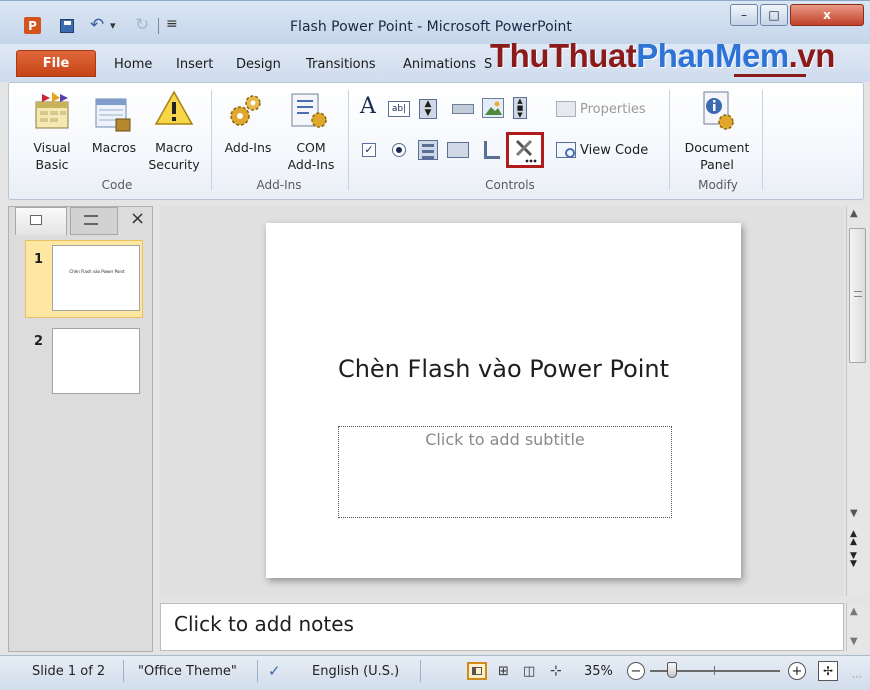  I want to click on tab-design: Design, so click(258, 64).